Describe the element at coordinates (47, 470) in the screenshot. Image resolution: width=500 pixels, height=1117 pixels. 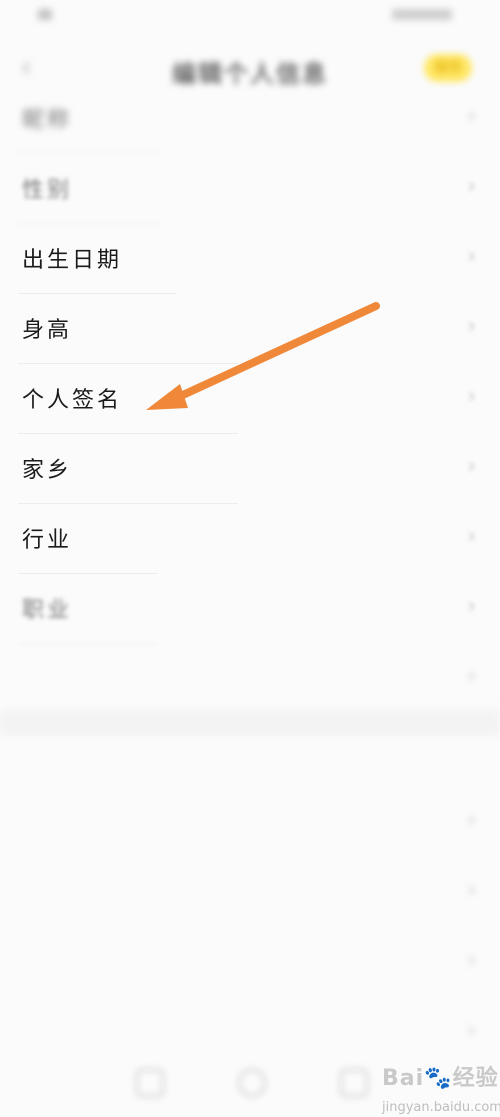
I see `row-label: 家乡` at that location.